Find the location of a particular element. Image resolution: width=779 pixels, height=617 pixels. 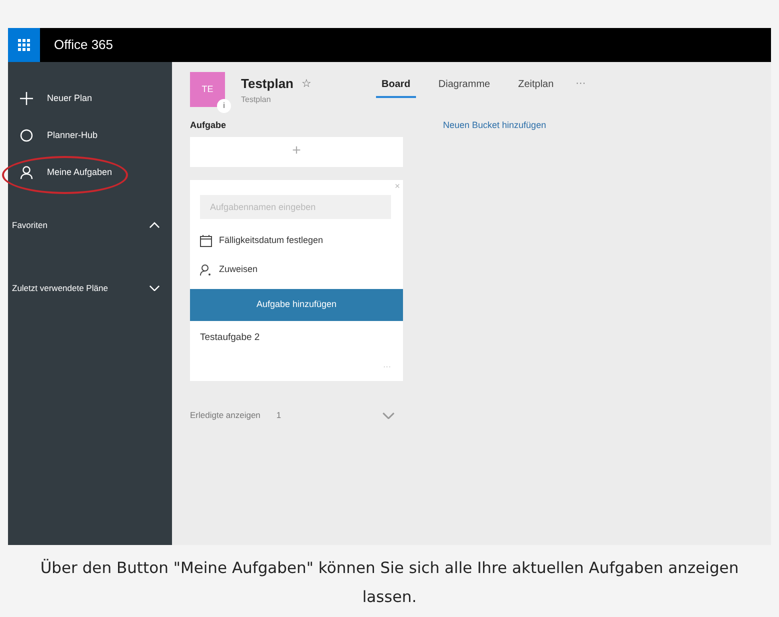

plan-title: Testplan is located at coordinates (267, 84).